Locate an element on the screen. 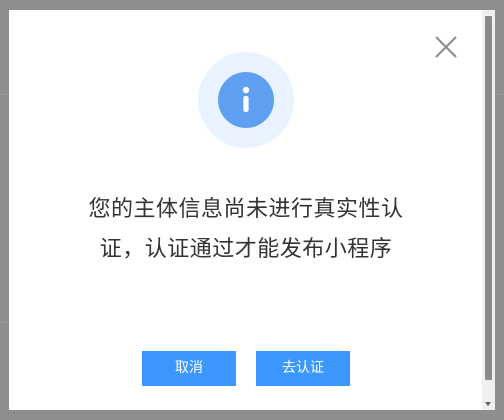 The height and width of the screenshot is (420, 504). info-icon-halo is located at coordinates (246, 100).